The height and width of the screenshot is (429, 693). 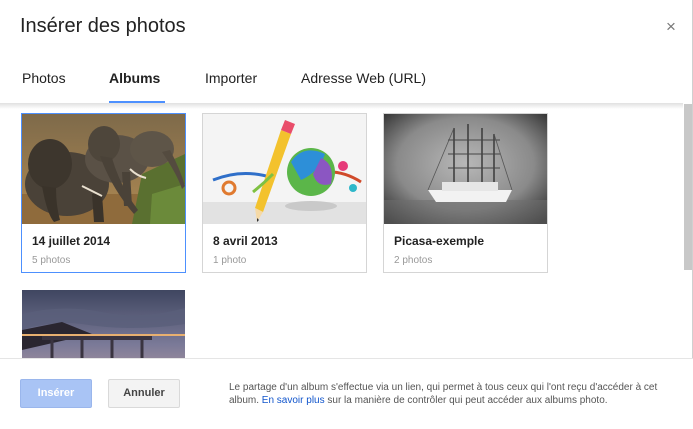 I want to click on close-icon: ×, so click(x=671, y=26).